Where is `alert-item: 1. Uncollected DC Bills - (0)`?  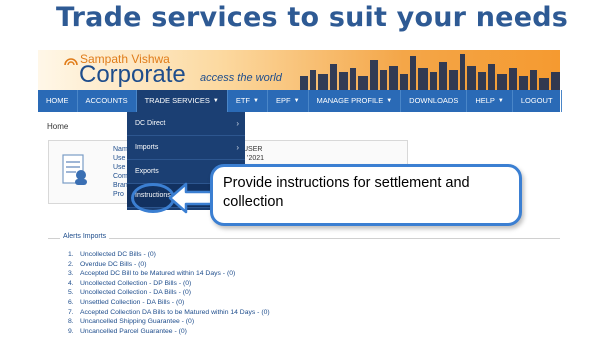
alert-item: 1. Uncollected DC Bills - (0) is located at coordinates (169, 256).